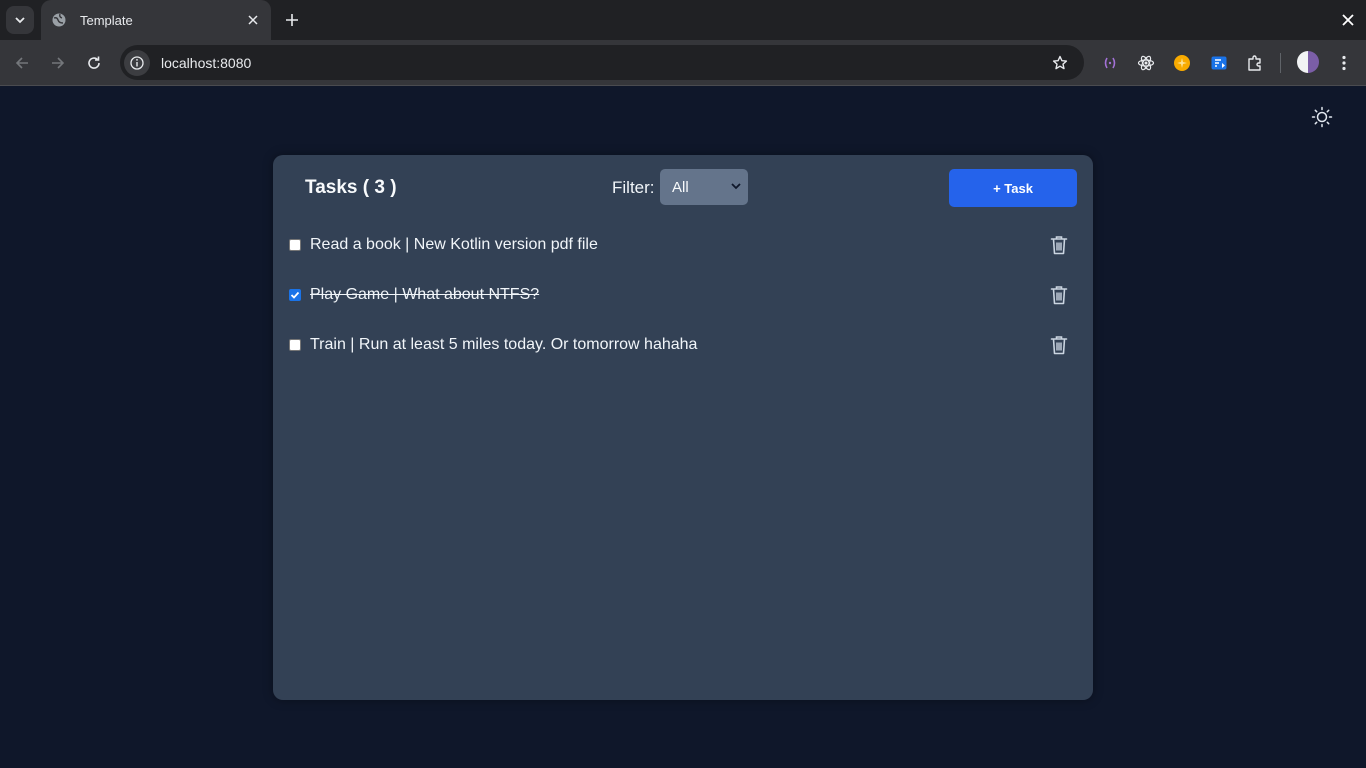 This screenshot has width=1366, height=768. I want to click on info-icon, so click(137, 62).